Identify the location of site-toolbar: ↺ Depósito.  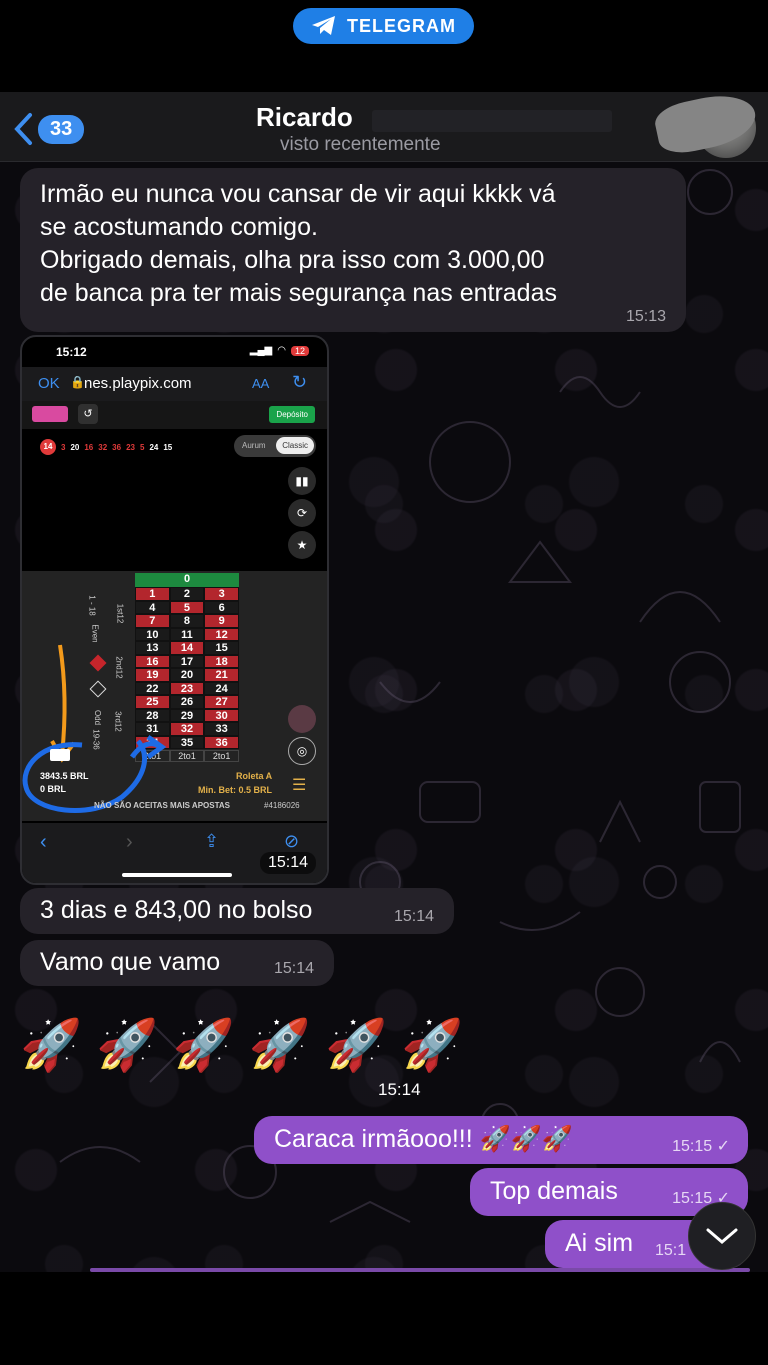
(174, 415).